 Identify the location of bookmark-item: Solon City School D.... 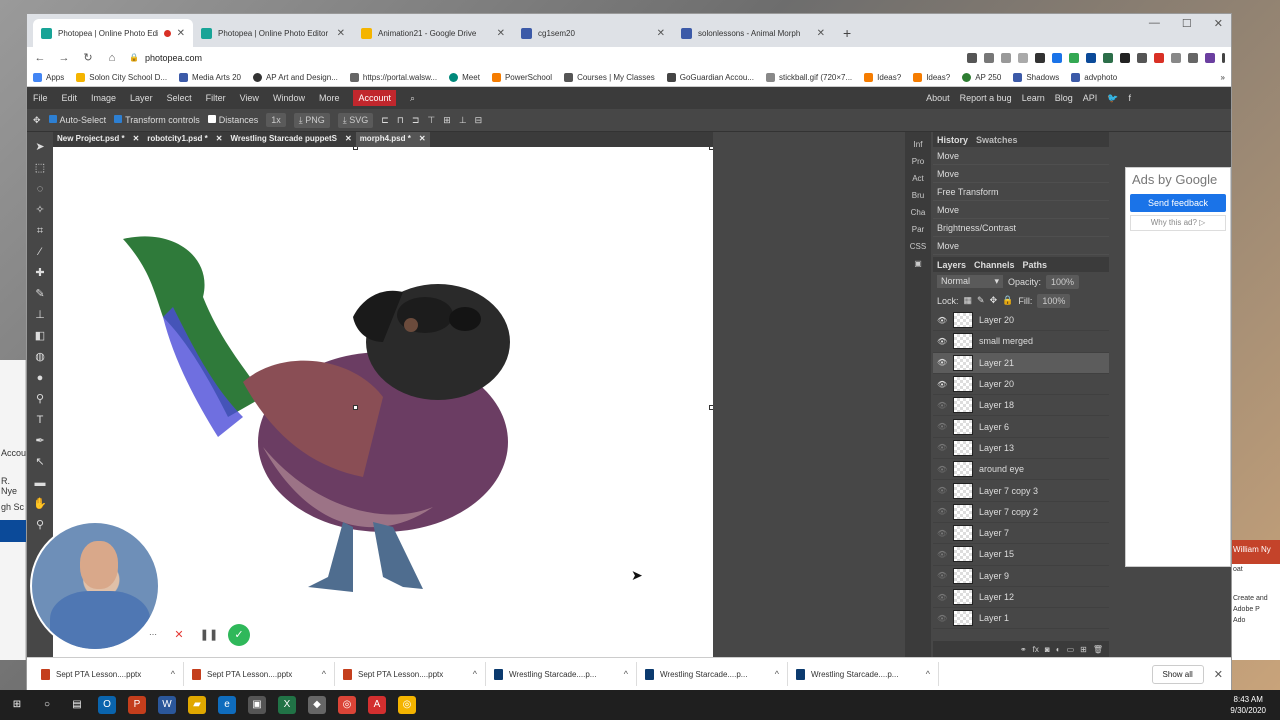
(121, 77).